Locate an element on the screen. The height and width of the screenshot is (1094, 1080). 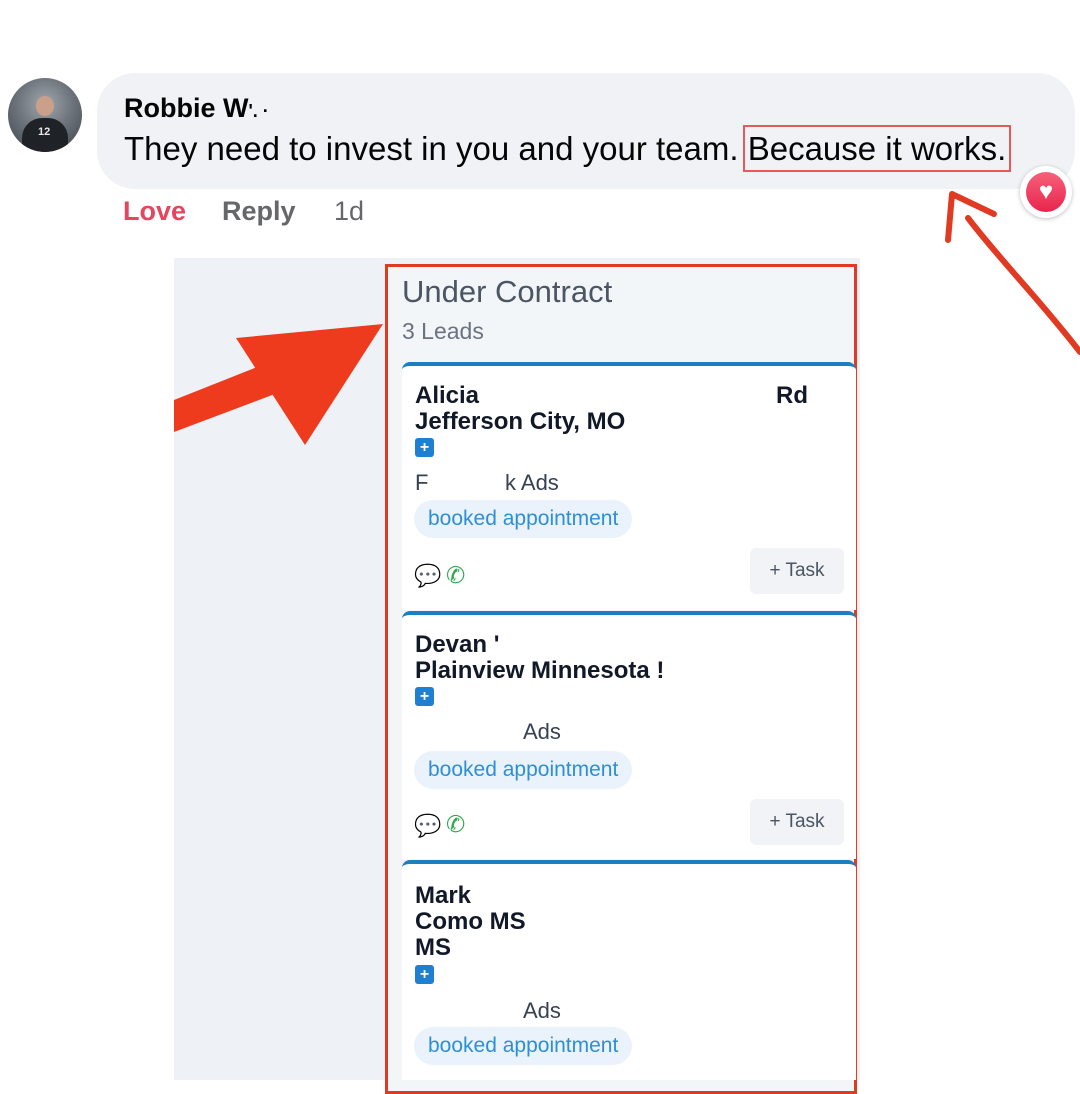
avatar-head is located at coordinates (45, 106).